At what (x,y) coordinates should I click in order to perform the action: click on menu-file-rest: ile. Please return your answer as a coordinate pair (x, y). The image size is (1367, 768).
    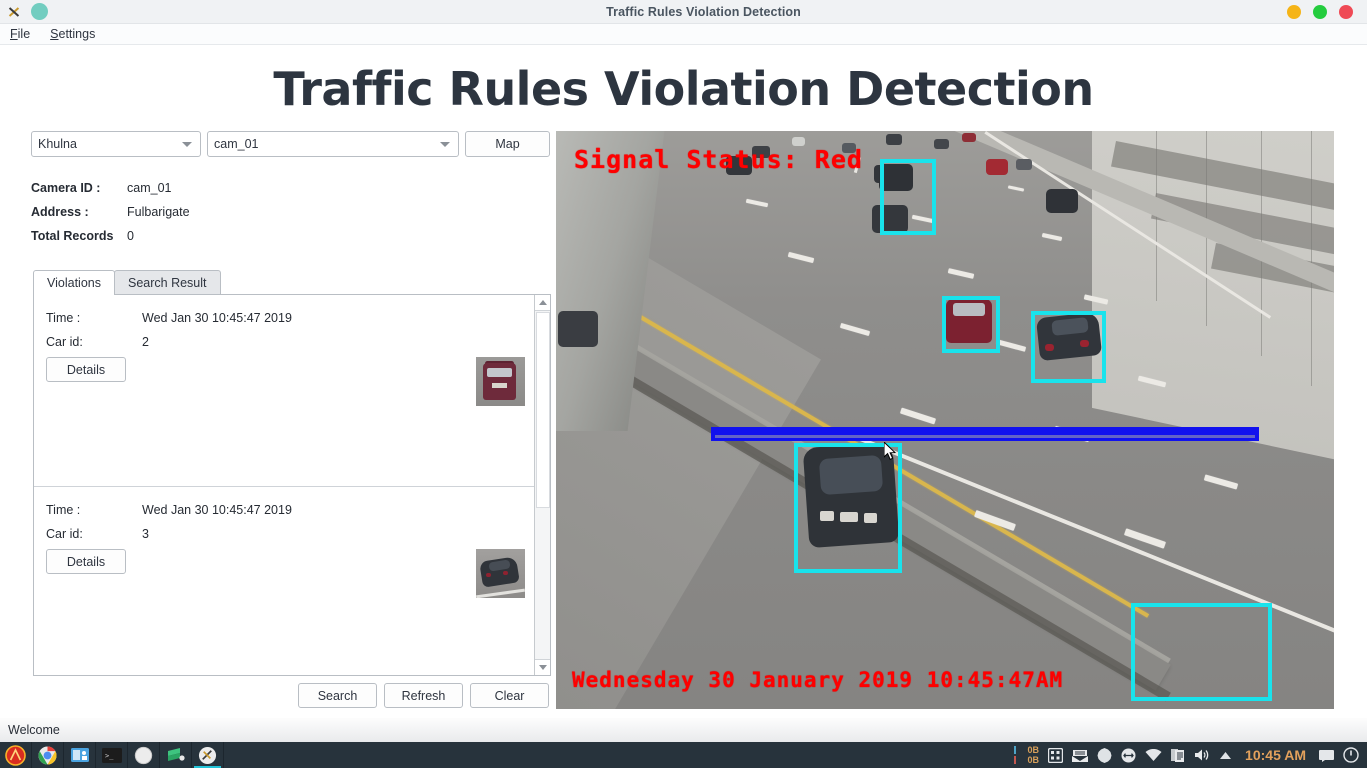
    Looking at the image, I should click on (24, 34).